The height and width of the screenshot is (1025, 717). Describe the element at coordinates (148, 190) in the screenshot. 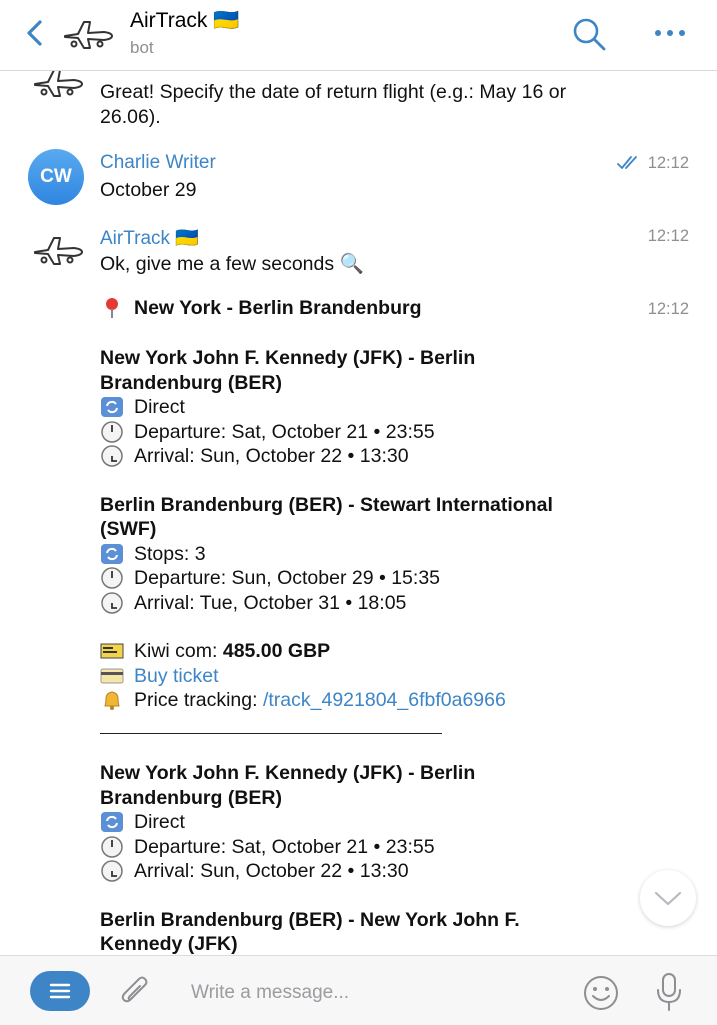

I see `message-text: October 29` at that location.